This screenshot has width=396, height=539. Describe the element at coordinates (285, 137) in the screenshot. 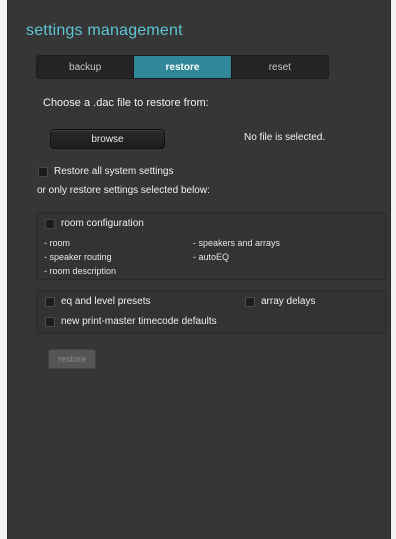

I see `file-status-text: No file is selected.` at that location.